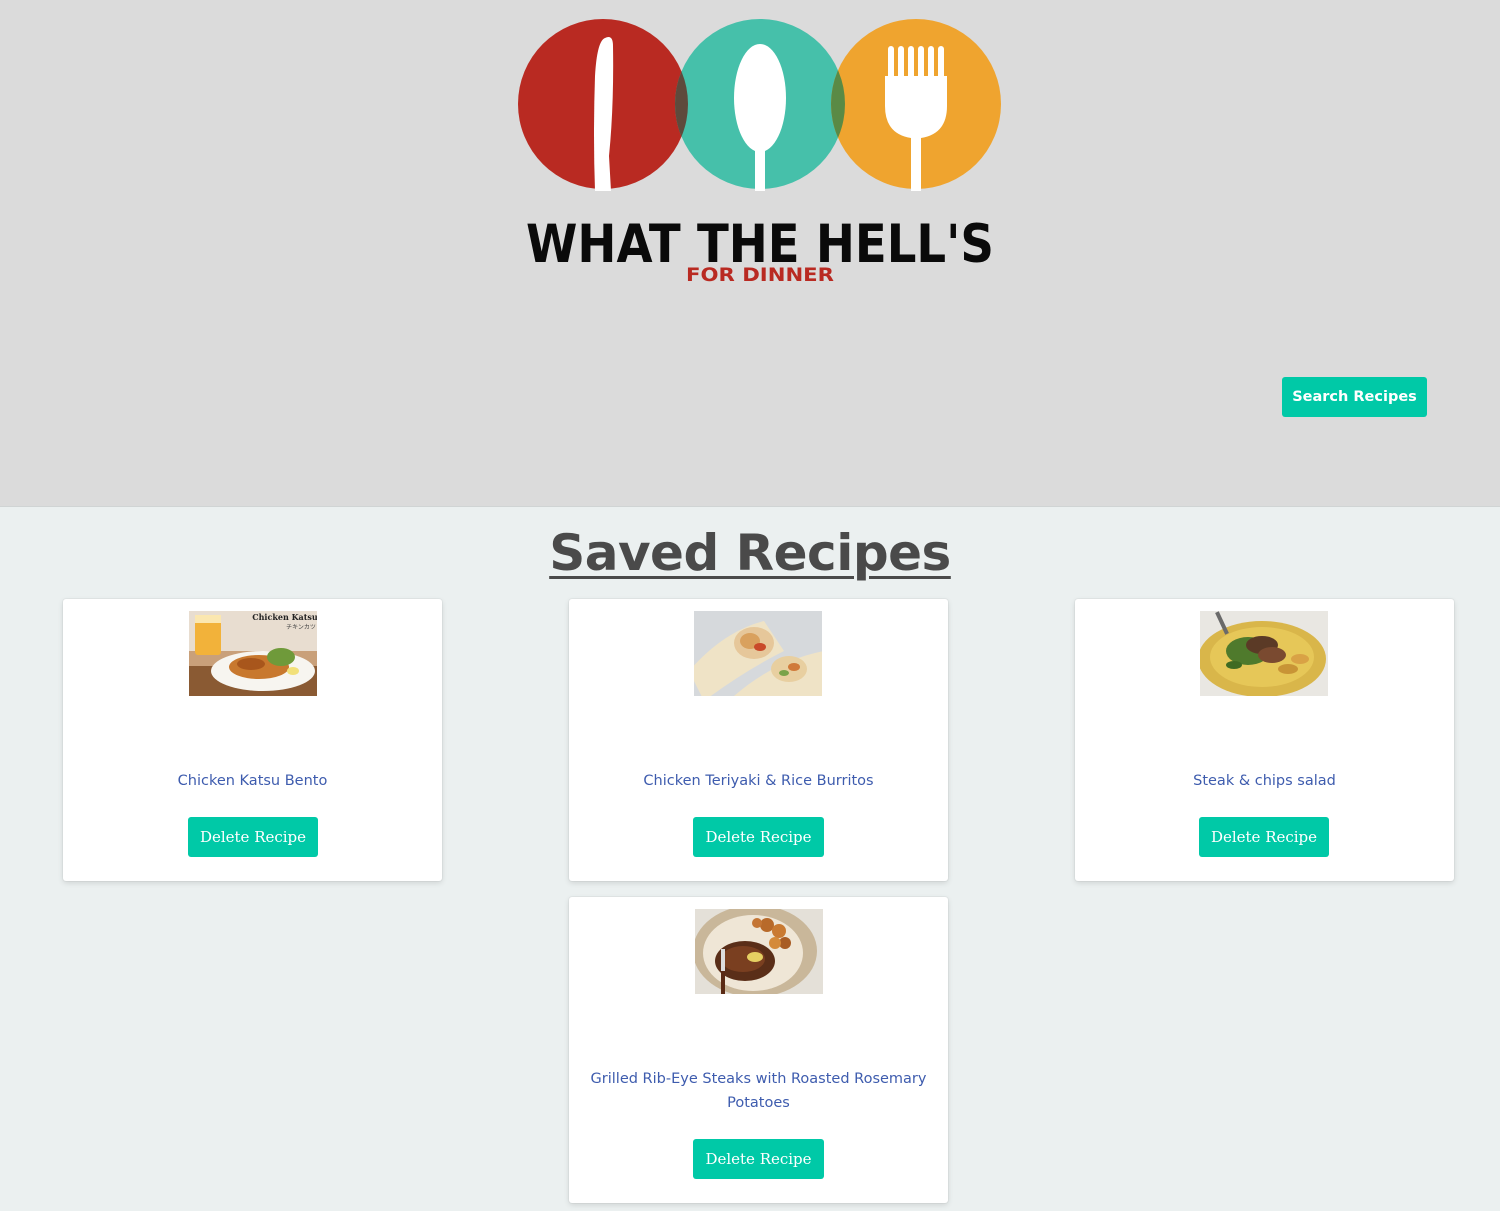  Describe the element at coordinates (284, 617) in the screenshot. I see `image-caption: Chicken Katsu` at that location.